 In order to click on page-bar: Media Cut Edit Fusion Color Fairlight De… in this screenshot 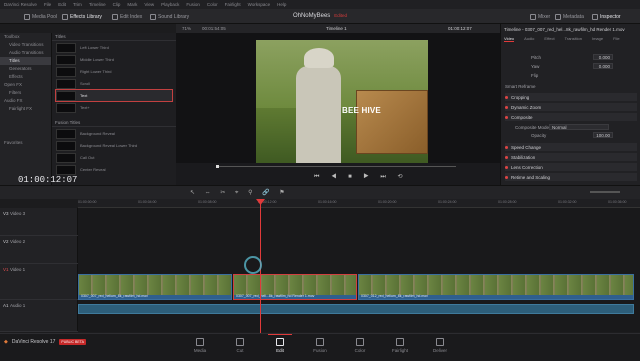, I will do `click(320, 346)`.